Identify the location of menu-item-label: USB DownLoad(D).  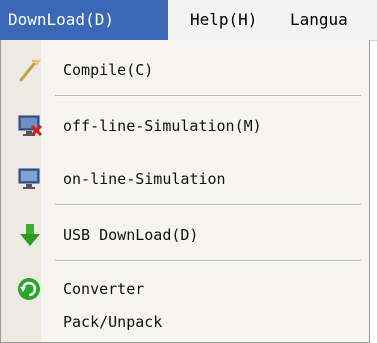
(131, 235).